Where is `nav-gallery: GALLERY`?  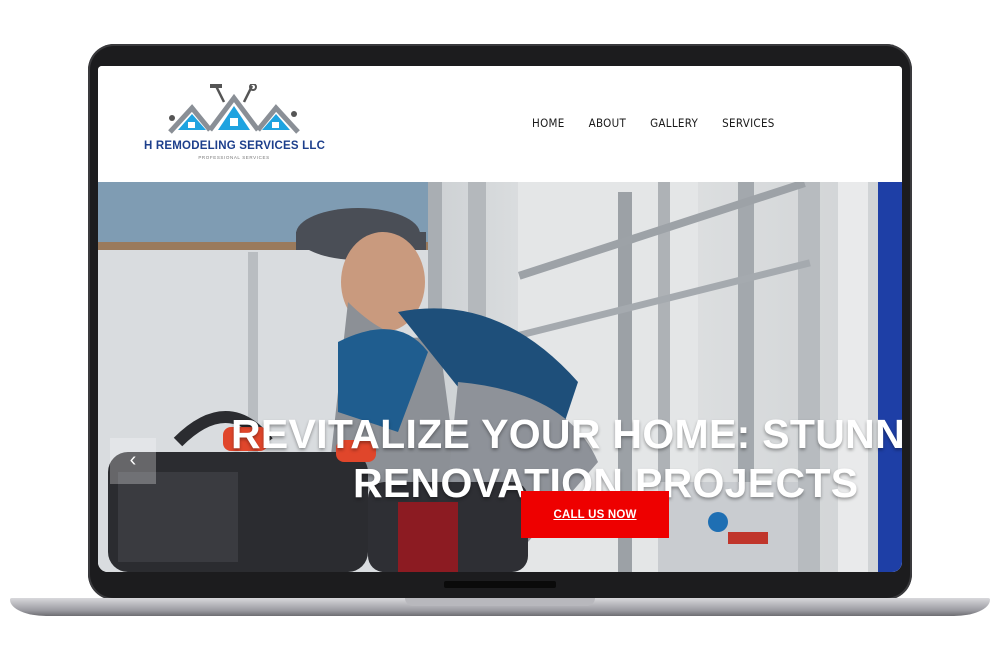 nav-gallery: GALLERY is located at coordinates (674, 123).